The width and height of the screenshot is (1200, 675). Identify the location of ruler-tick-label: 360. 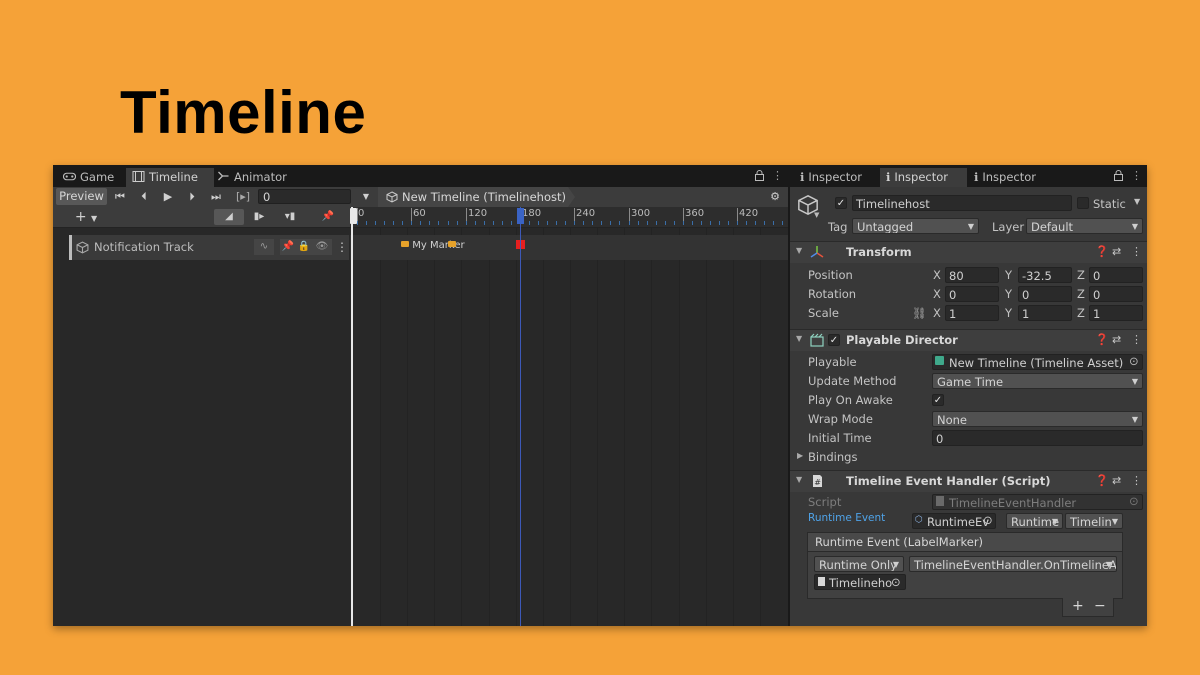
(695, 213).